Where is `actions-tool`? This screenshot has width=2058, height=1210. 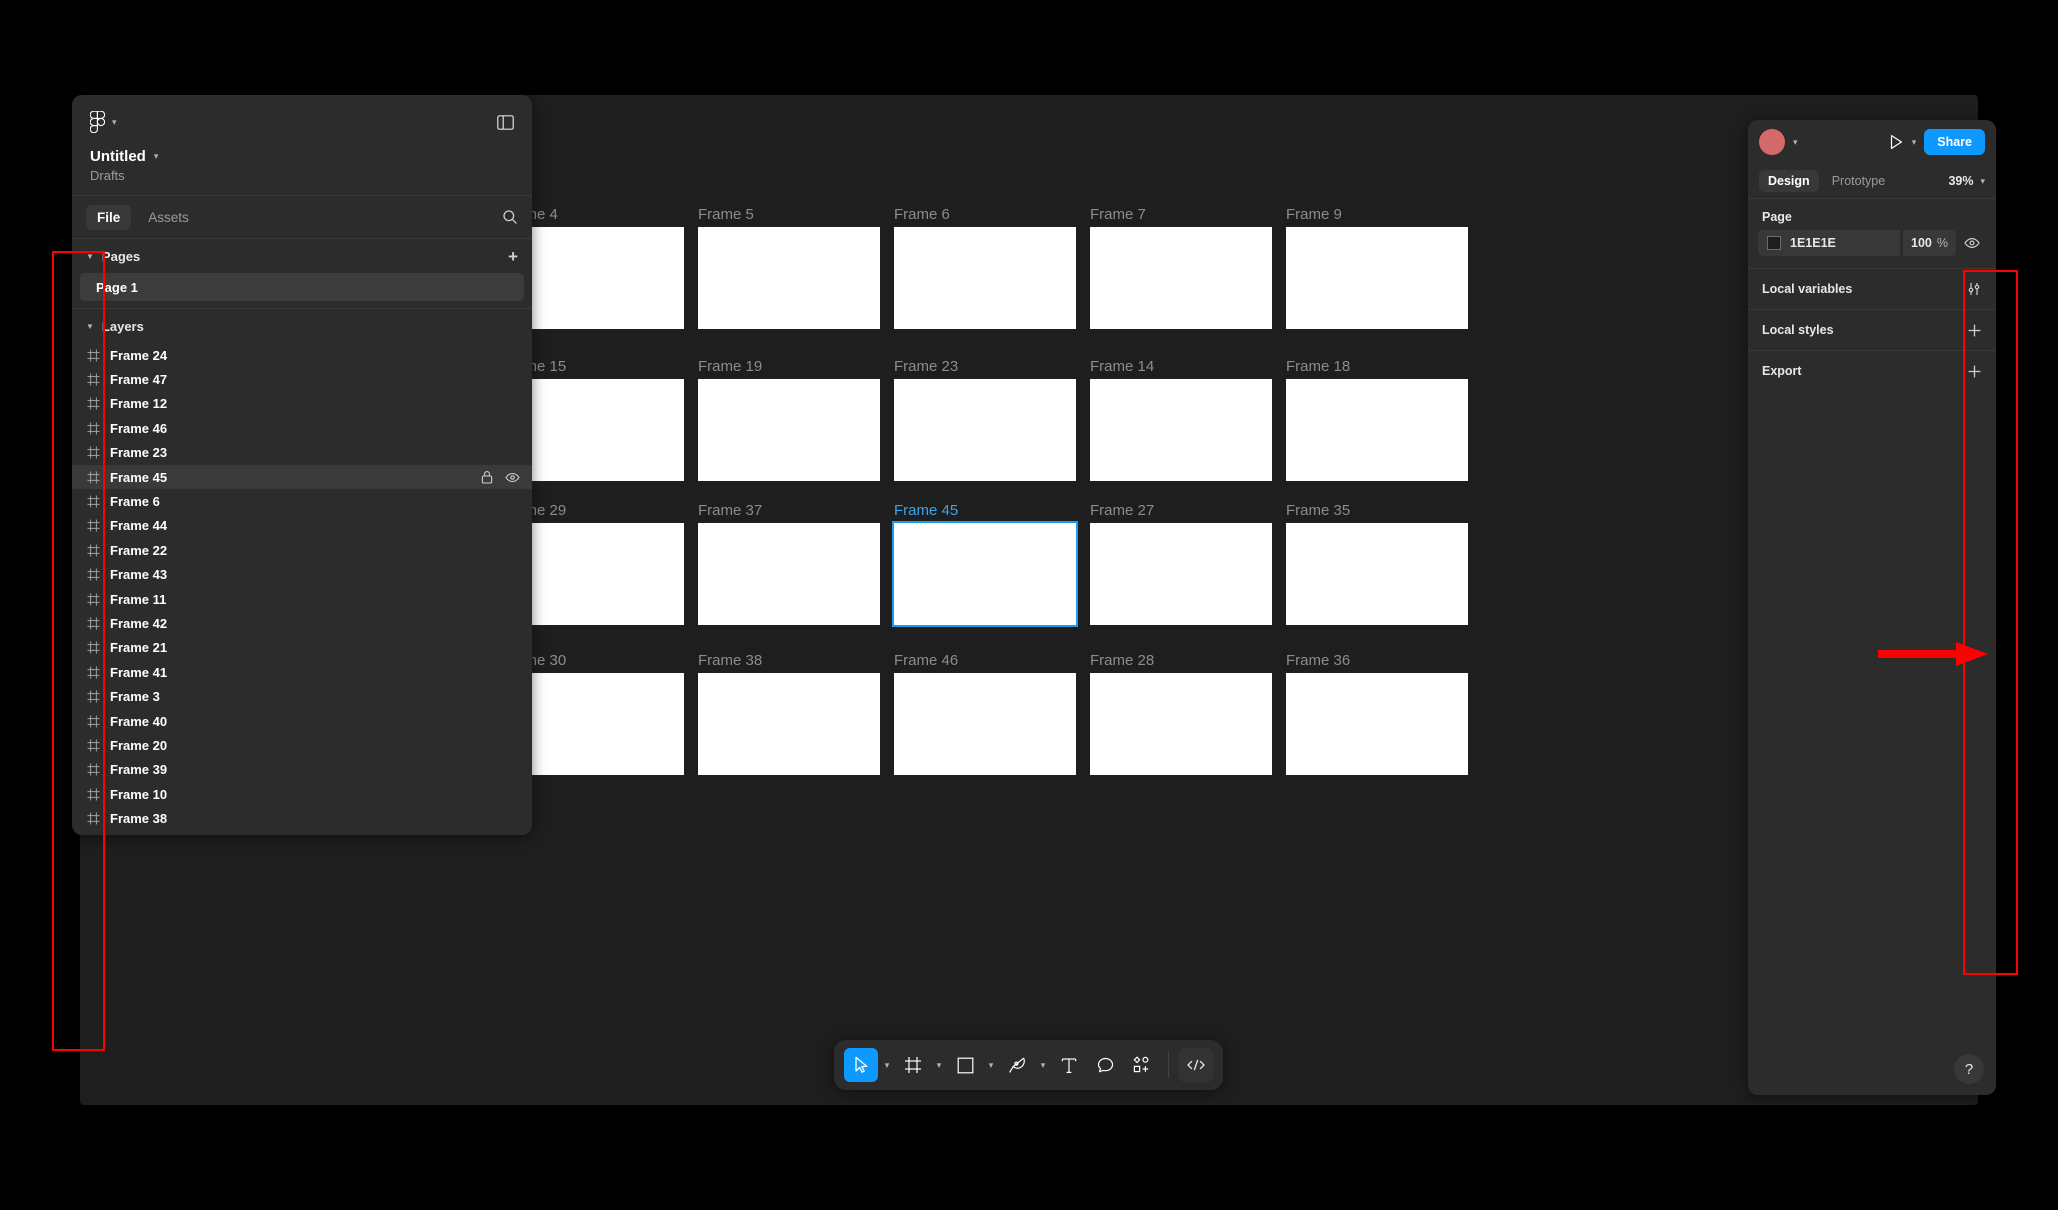 actions-tool is located at coordinates (1141, 1065).